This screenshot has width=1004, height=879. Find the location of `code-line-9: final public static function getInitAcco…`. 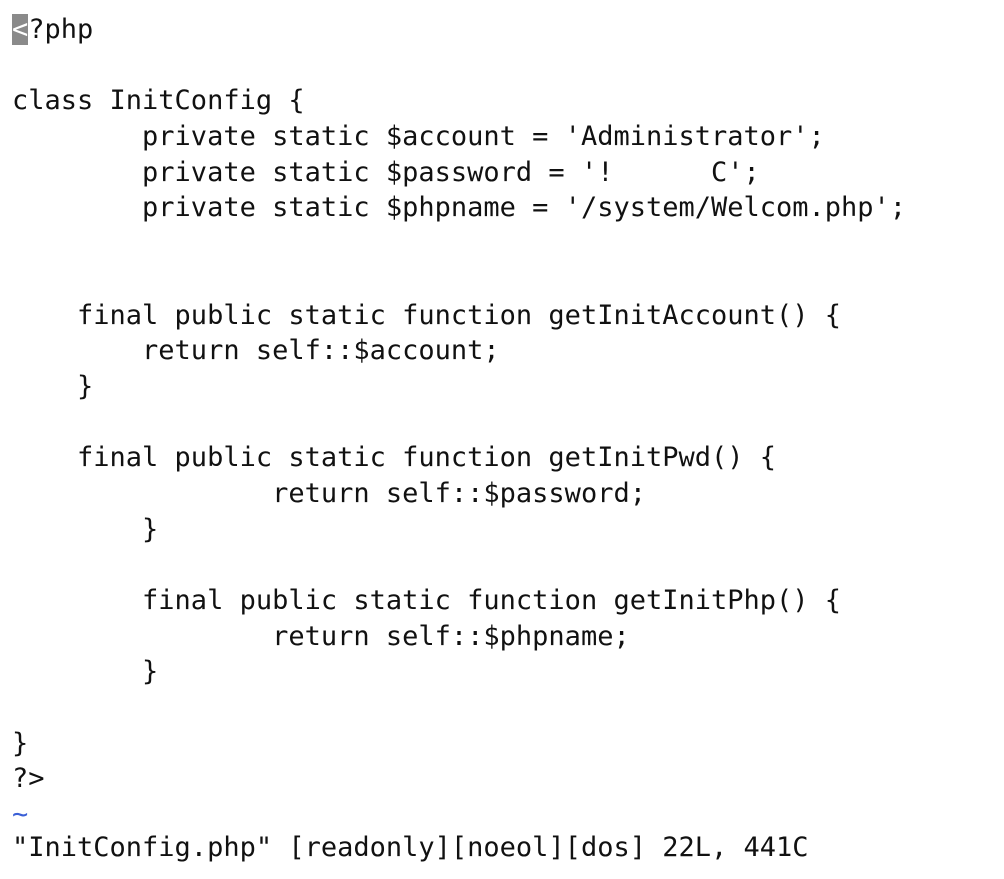

code-line-9: final public static function getInitAcco… is located at coordinates (427, 315).